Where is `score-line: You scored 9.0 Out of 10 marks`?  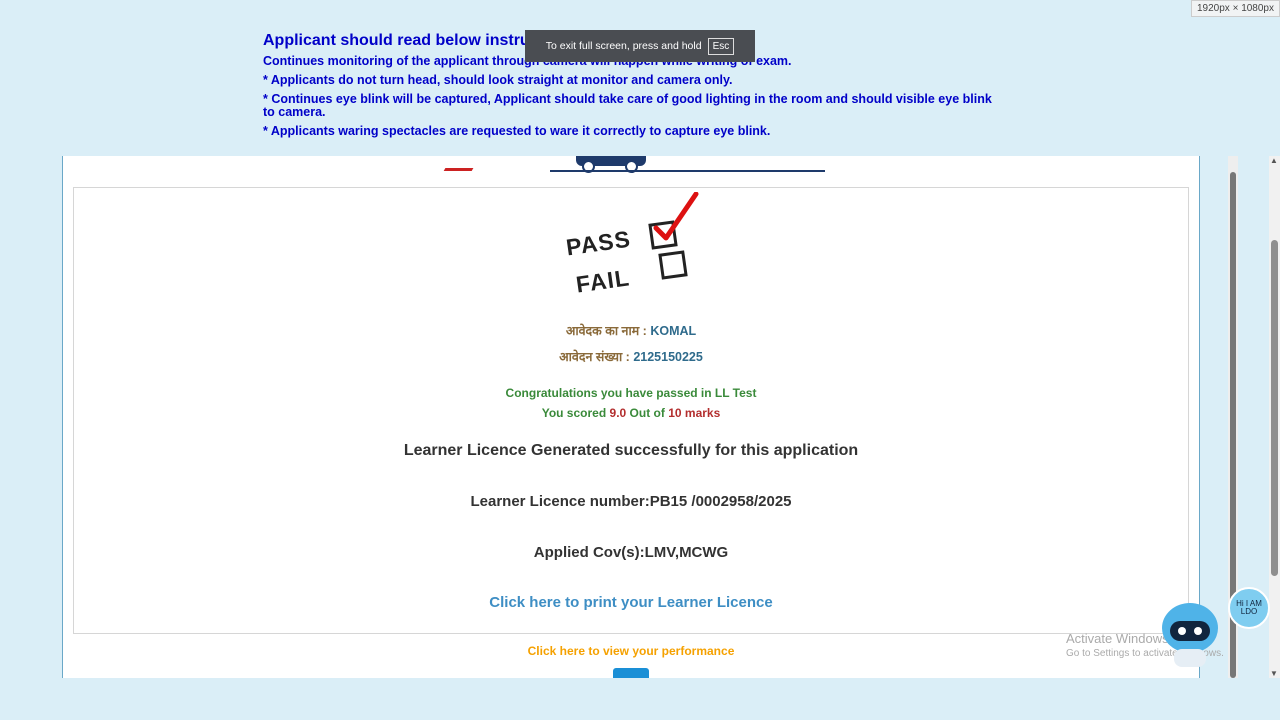 score-line: You scored 9.0 Out of 10 marks is located at coordinates (631, 413).